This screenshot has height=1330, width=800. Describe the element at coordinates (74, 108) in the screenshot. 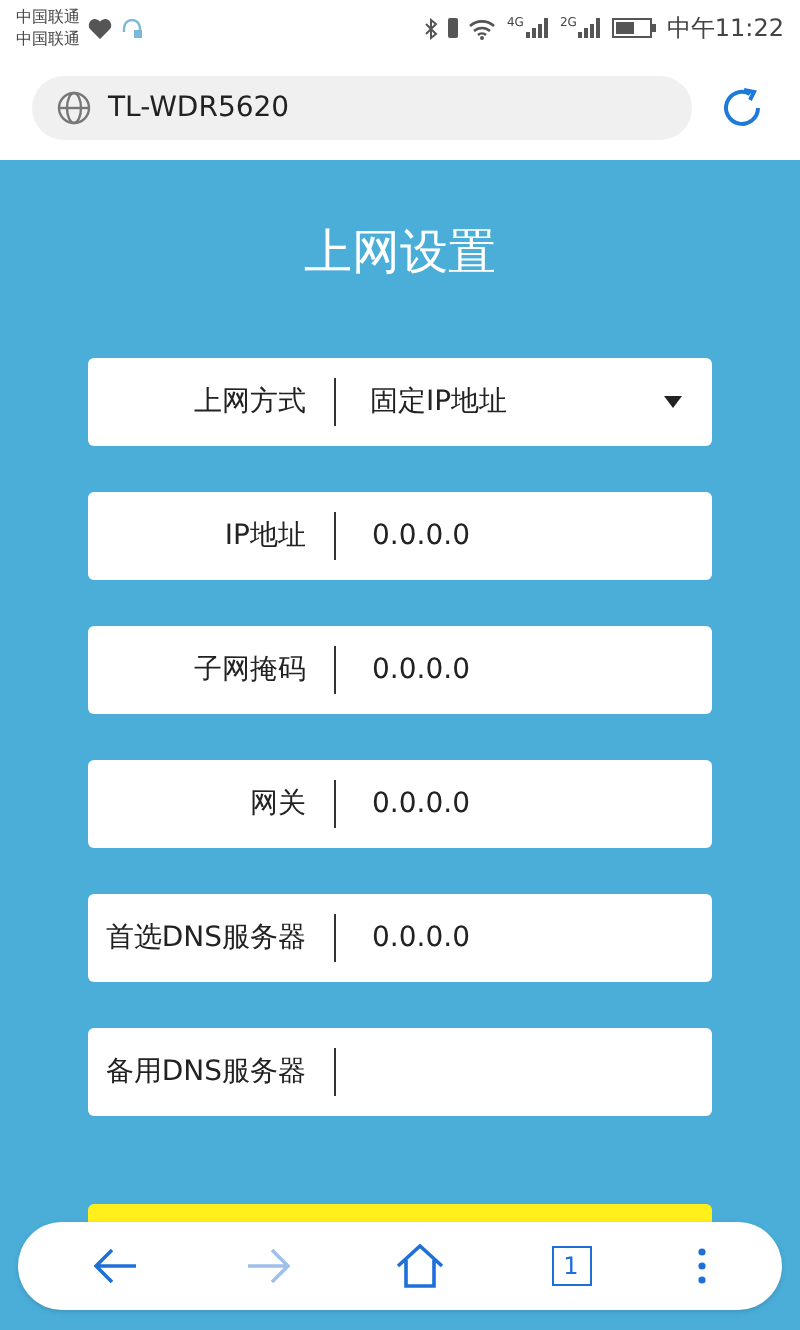

I see `globe-icon` at that location.